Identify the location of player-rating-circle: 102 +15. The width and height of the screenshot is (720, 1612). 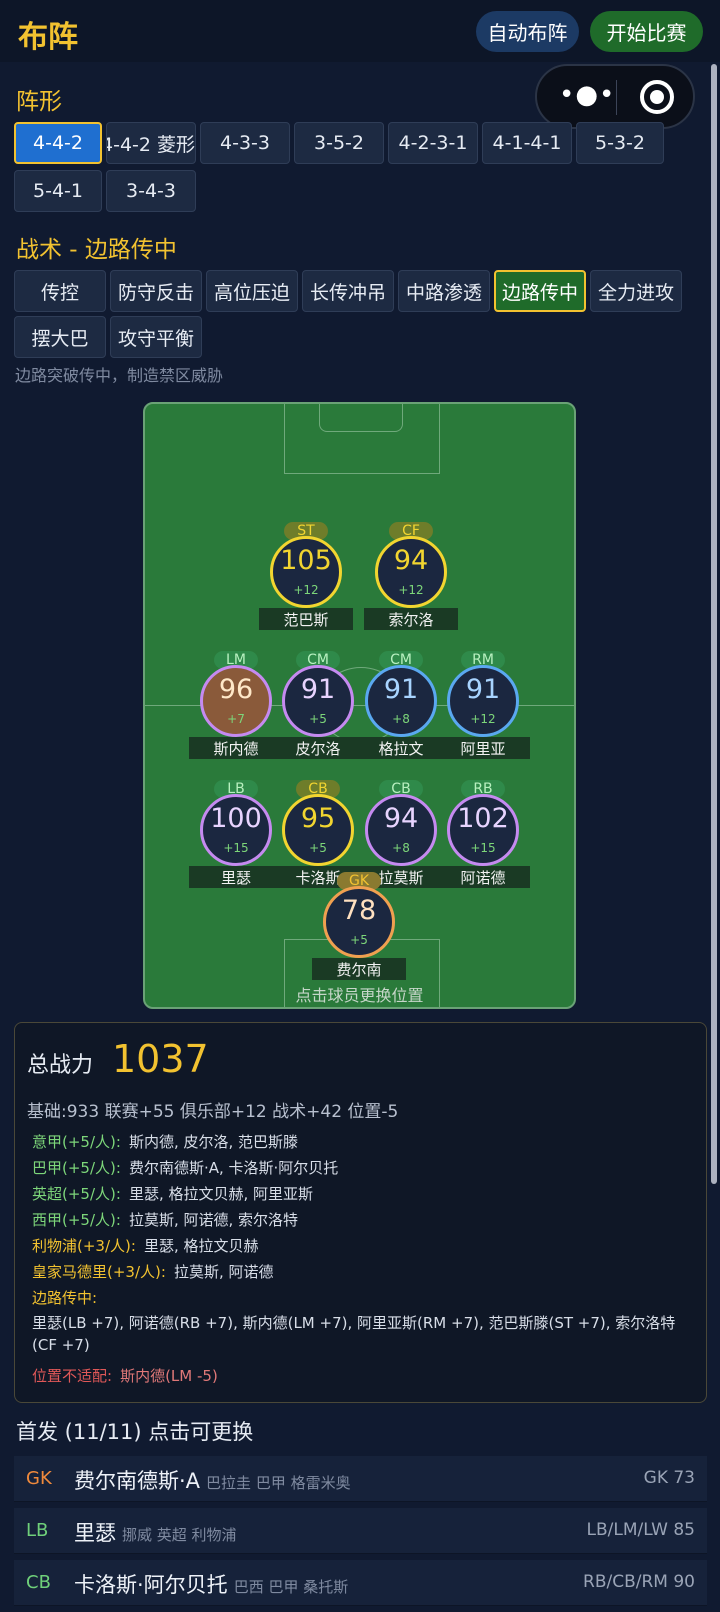
(483, 830).